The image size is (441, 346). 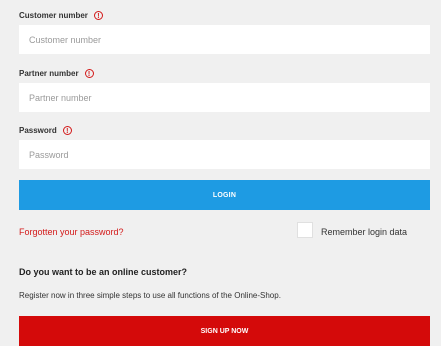 I want to click on signup-heading: Do you want to be an online customer?, so click(x=103, y=272).